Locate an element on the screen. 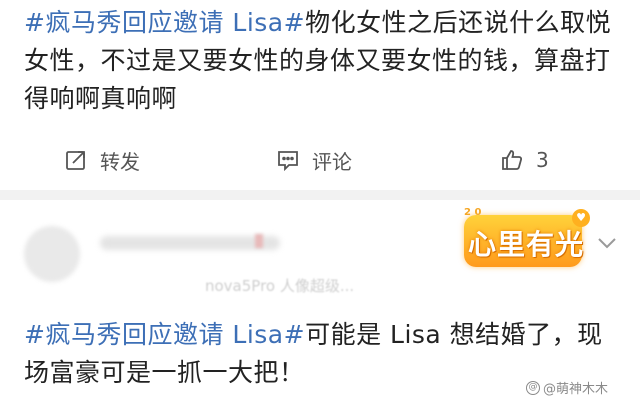 The height and width of the screenshot is (411, 640). comment-icon is located at coordinates (288, 161).